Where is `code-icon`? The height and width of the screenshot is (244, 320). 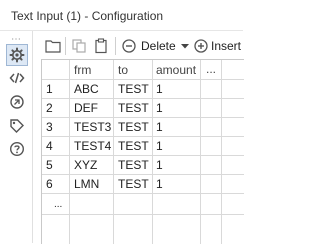
code-icon is located at coordinates (17, 78).